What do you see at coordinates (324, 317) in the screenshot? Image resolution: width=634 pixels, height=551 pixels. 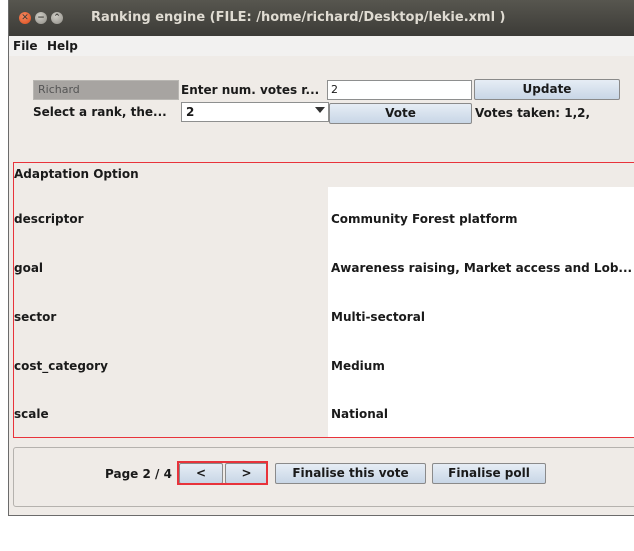 I see `attribute-row: sector Multi-sectoral` at bounding box center [324, 317].